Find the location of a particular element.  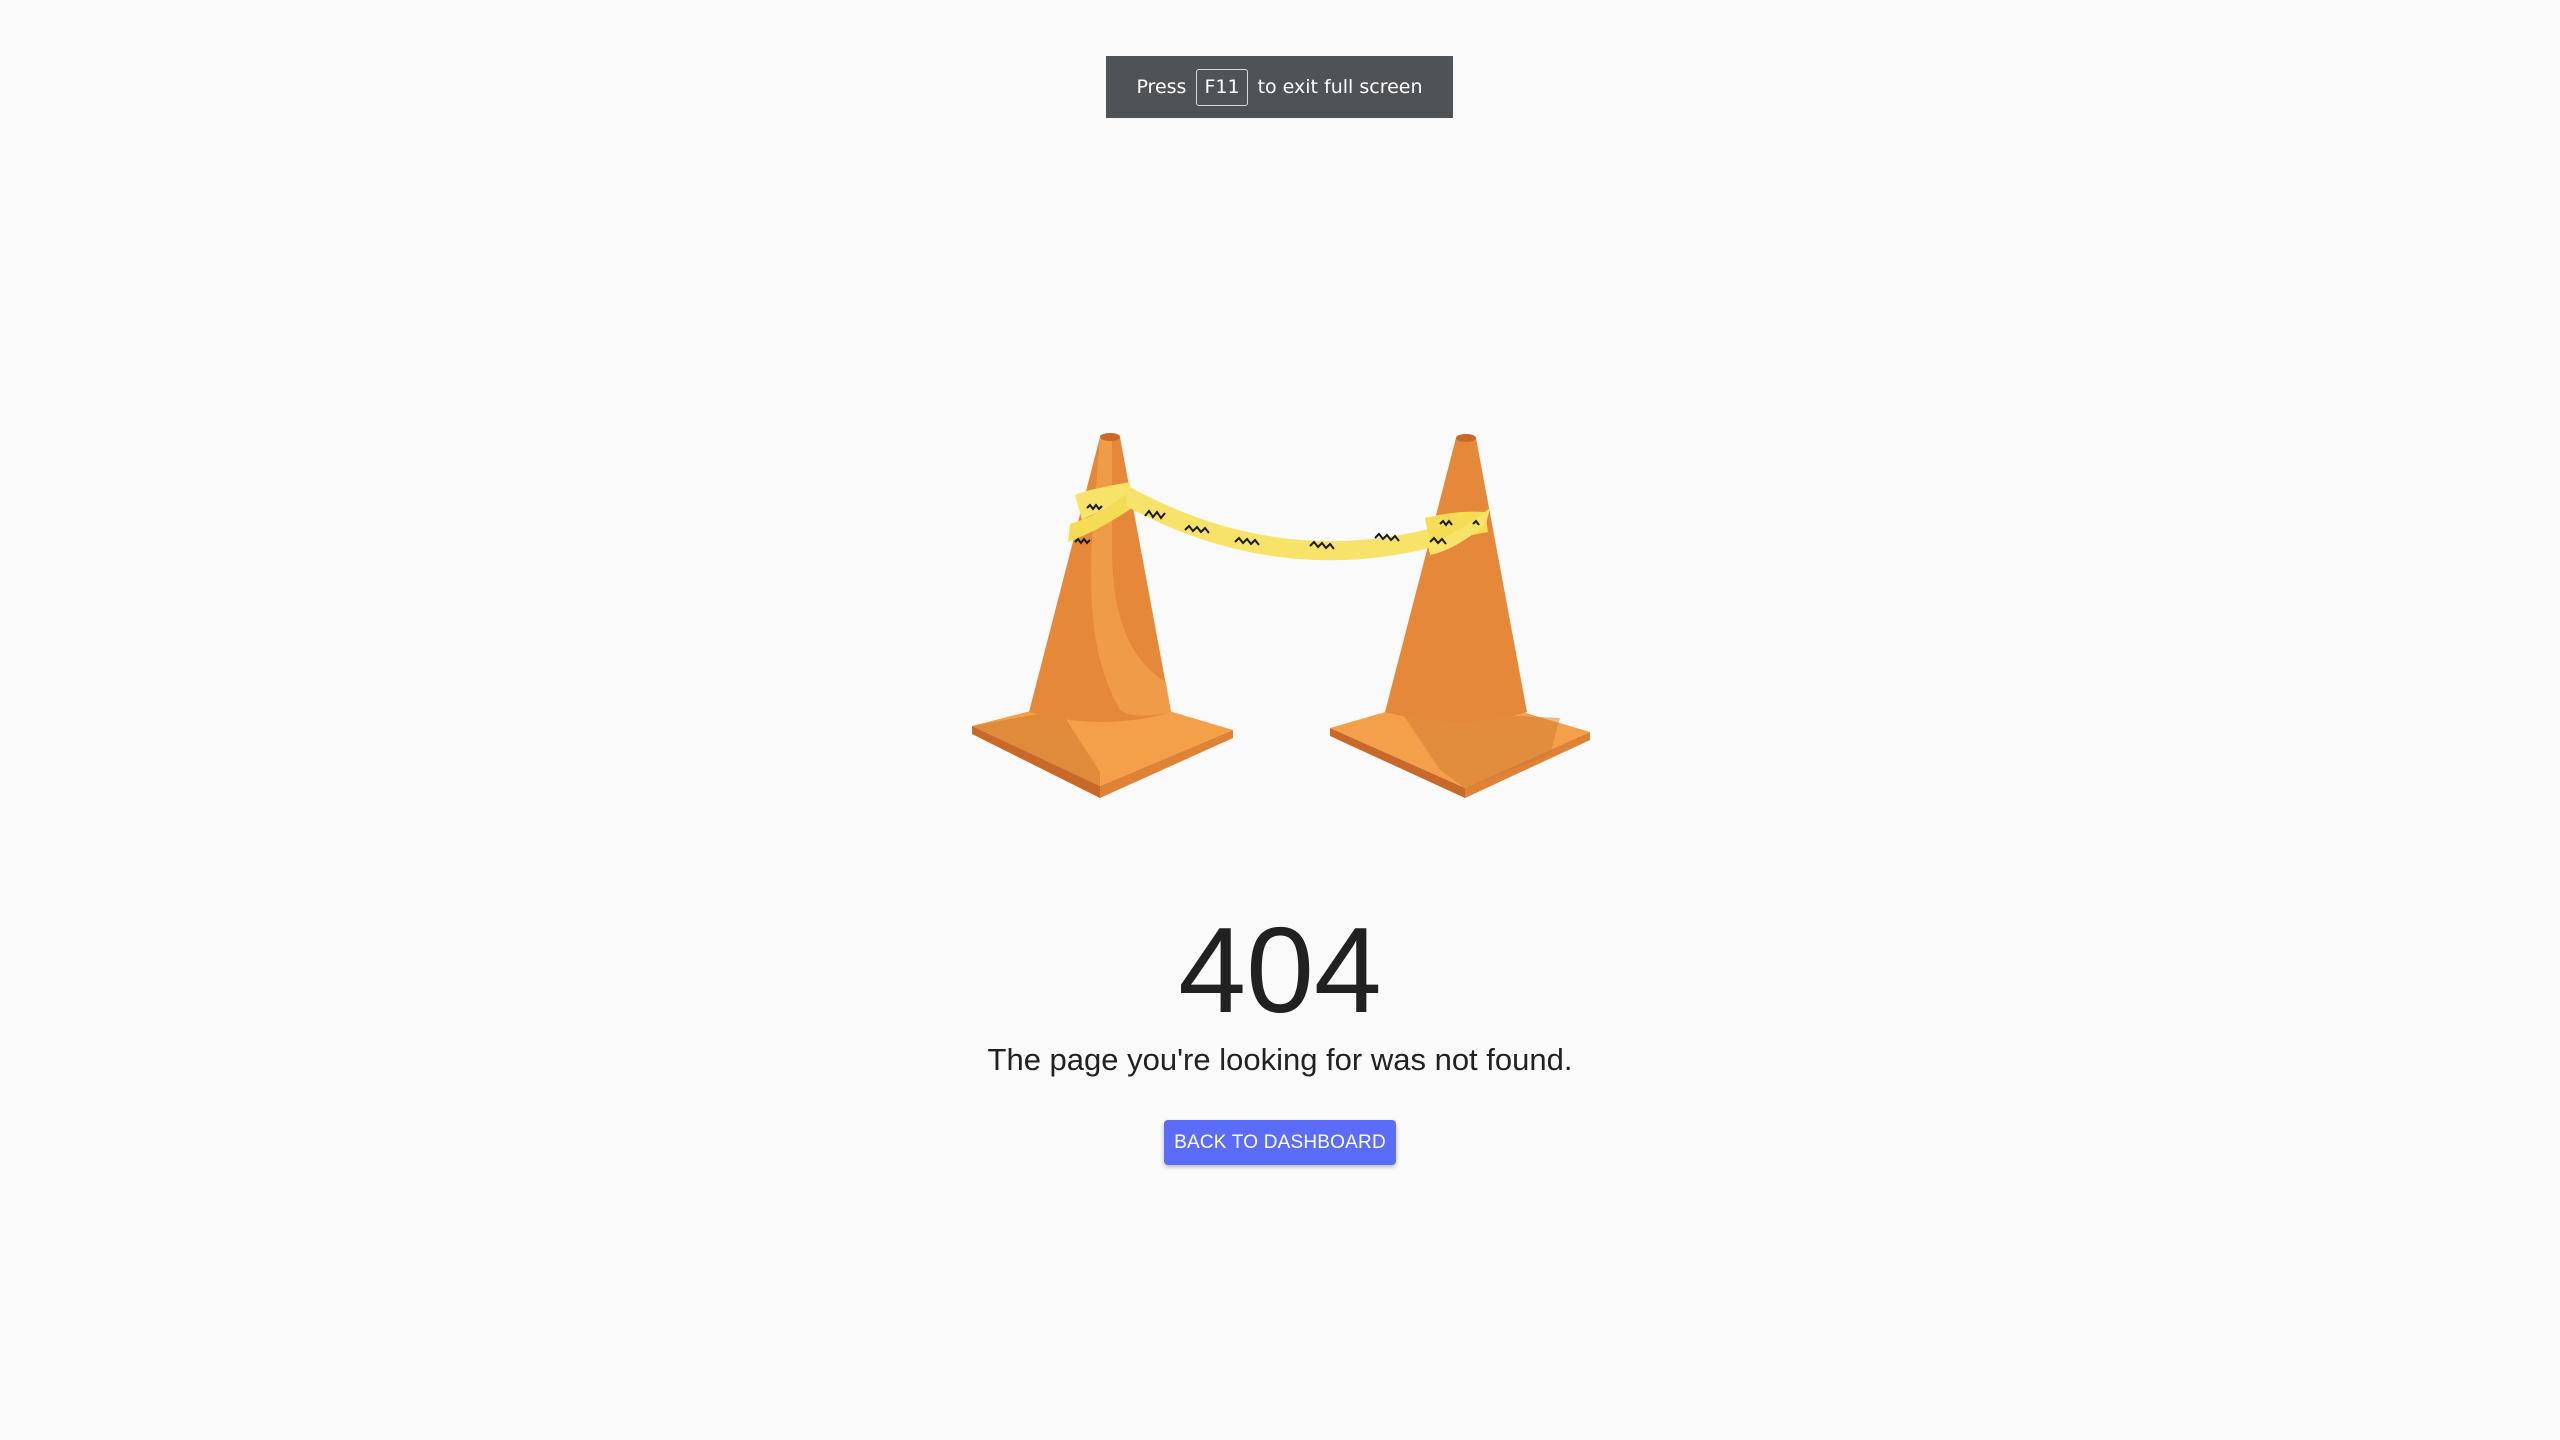

fullscreen-notice-prefix: Press is located at coordinates (1161, 87).